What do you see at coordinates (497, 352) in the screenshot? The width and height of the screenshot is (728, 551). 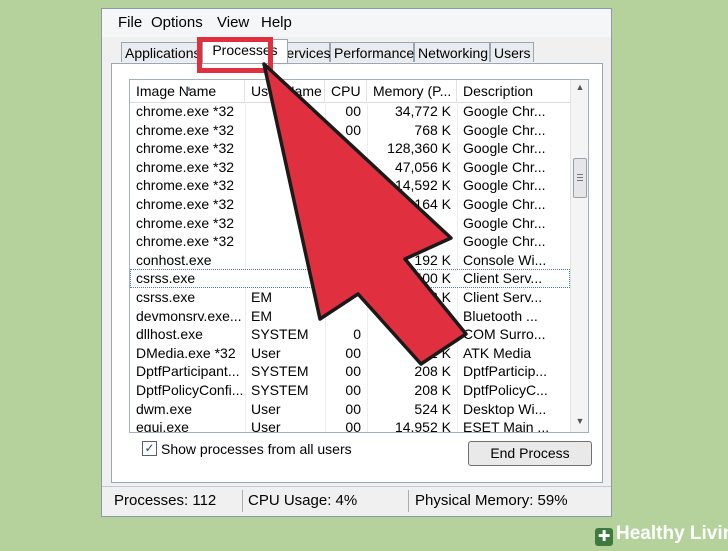 I see `description-cell: ATK Media` at bounding box center [497, 352].